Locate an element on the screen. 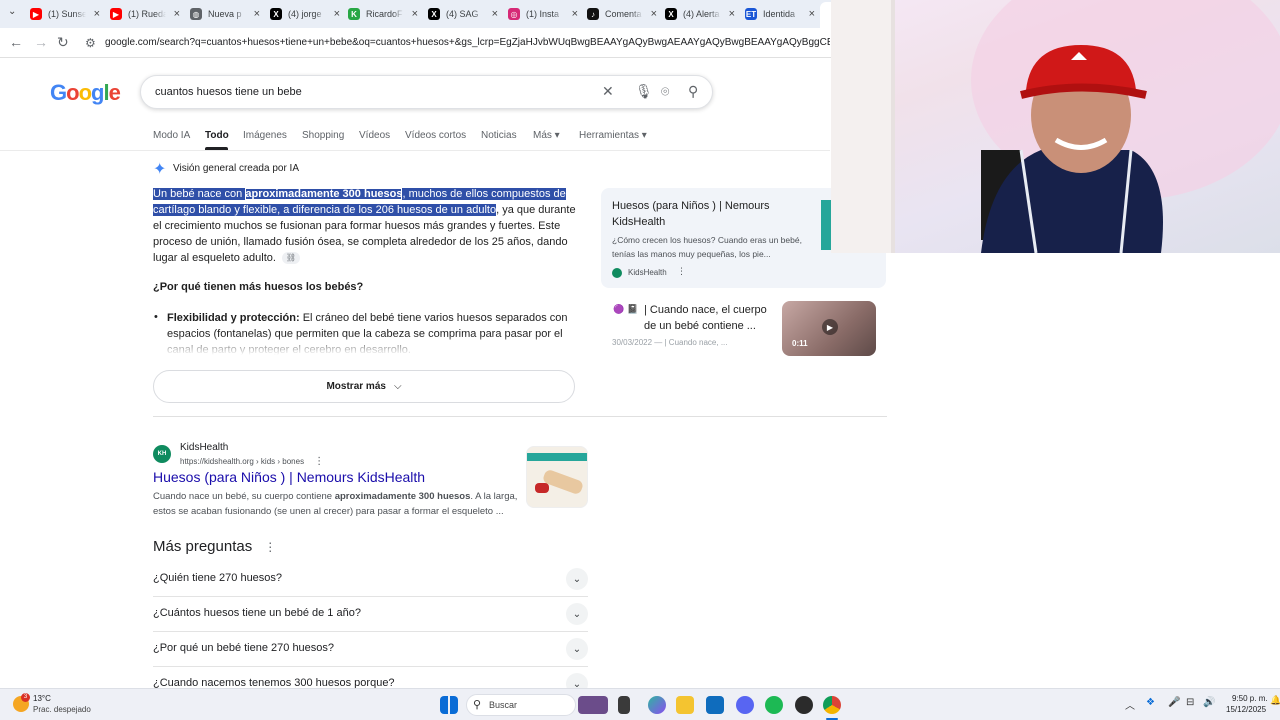  active-tab is located at coordinates (825, 15).